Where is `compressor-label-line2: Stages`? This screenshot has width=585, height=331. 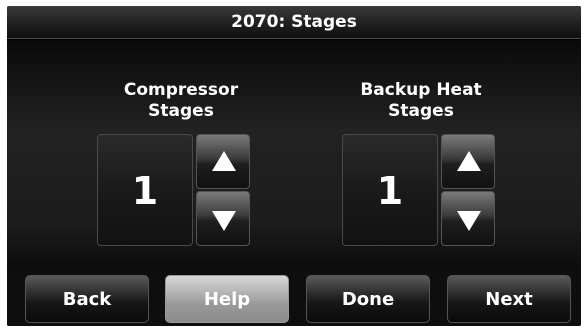
compressor-label-line2: Stages is located at coordinates (181, 111).